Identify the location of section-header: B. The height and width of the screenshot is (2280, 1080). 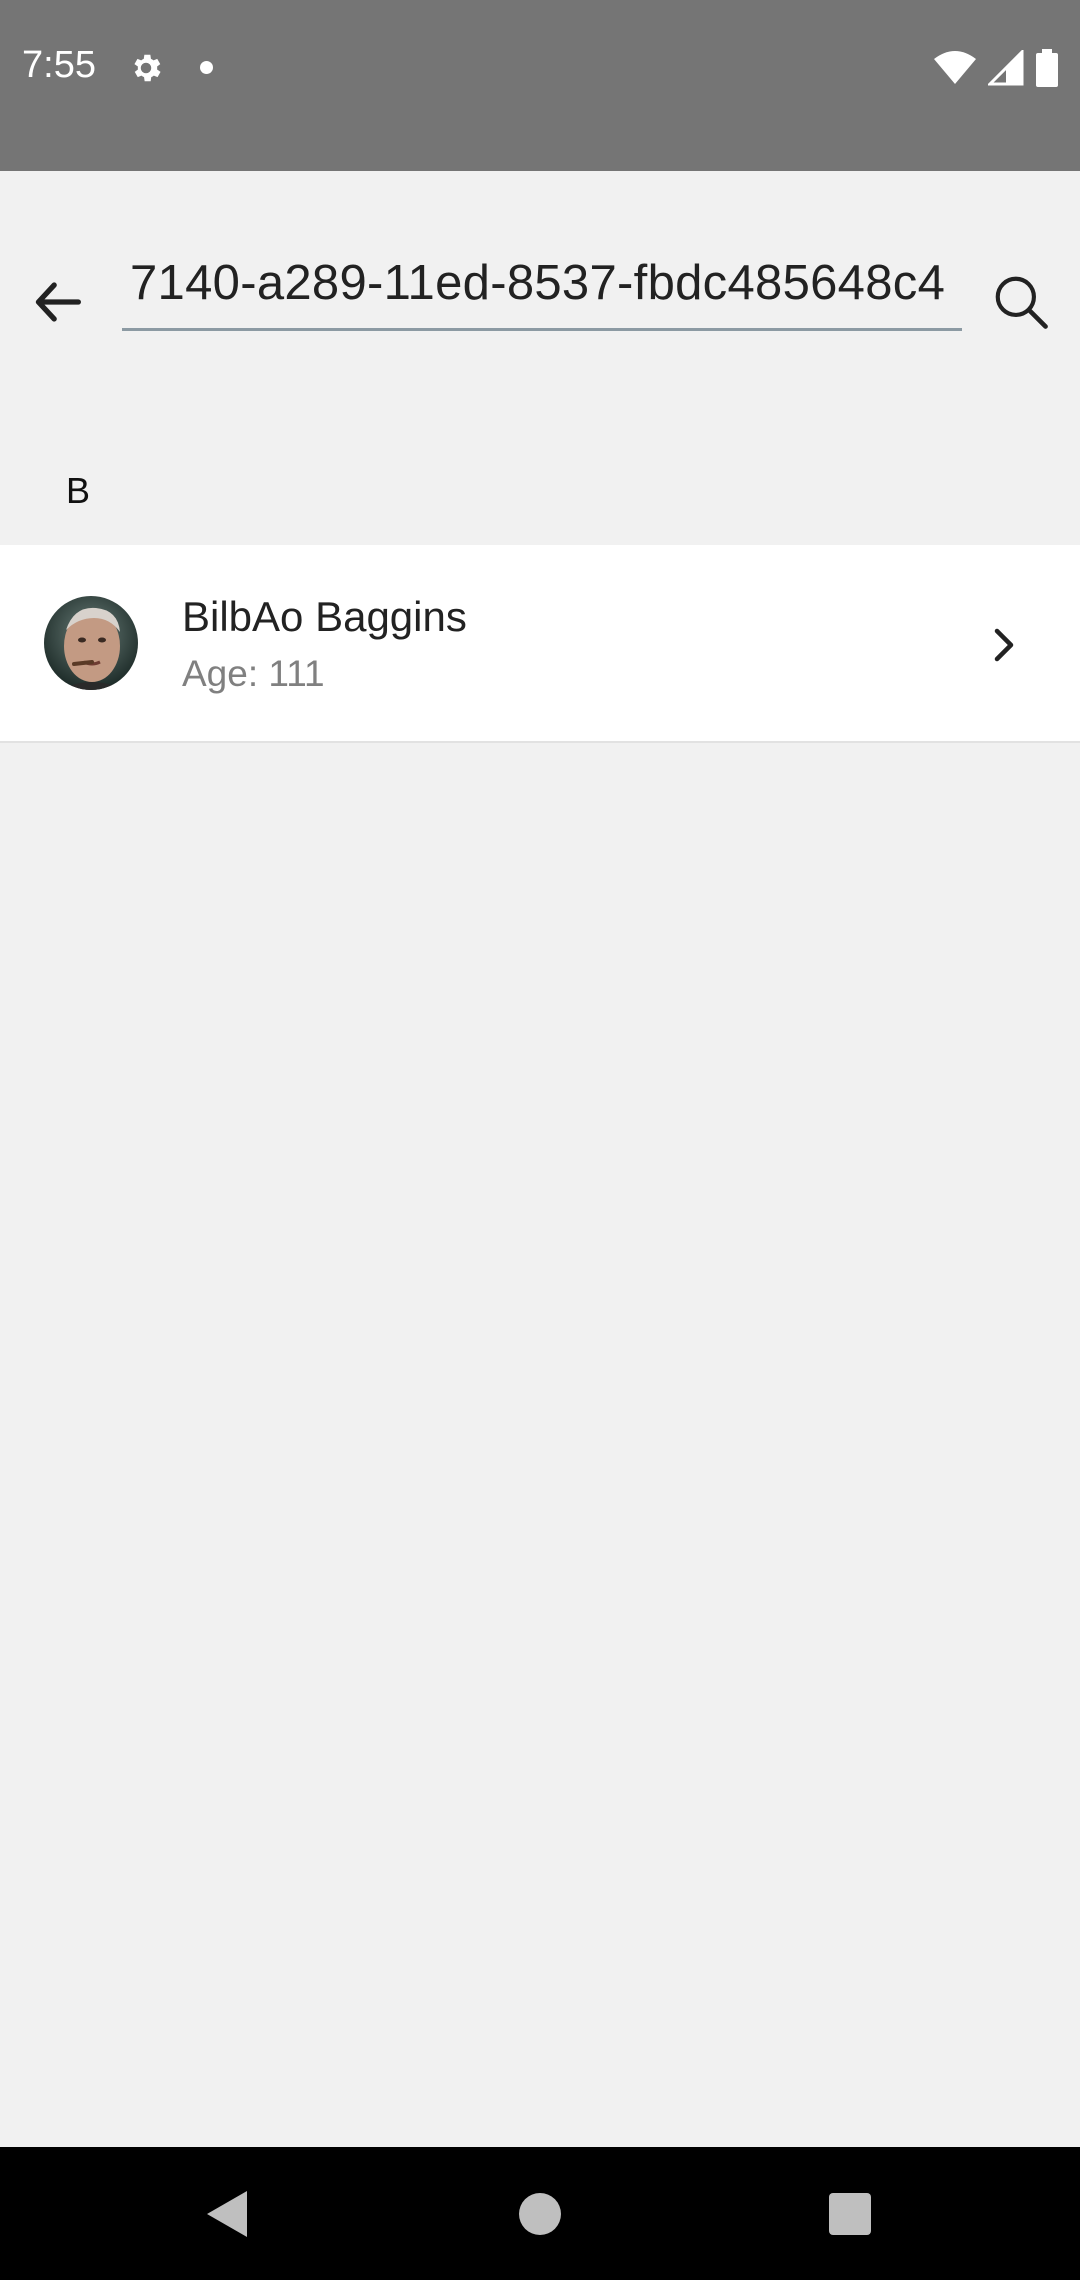
(78, 490).